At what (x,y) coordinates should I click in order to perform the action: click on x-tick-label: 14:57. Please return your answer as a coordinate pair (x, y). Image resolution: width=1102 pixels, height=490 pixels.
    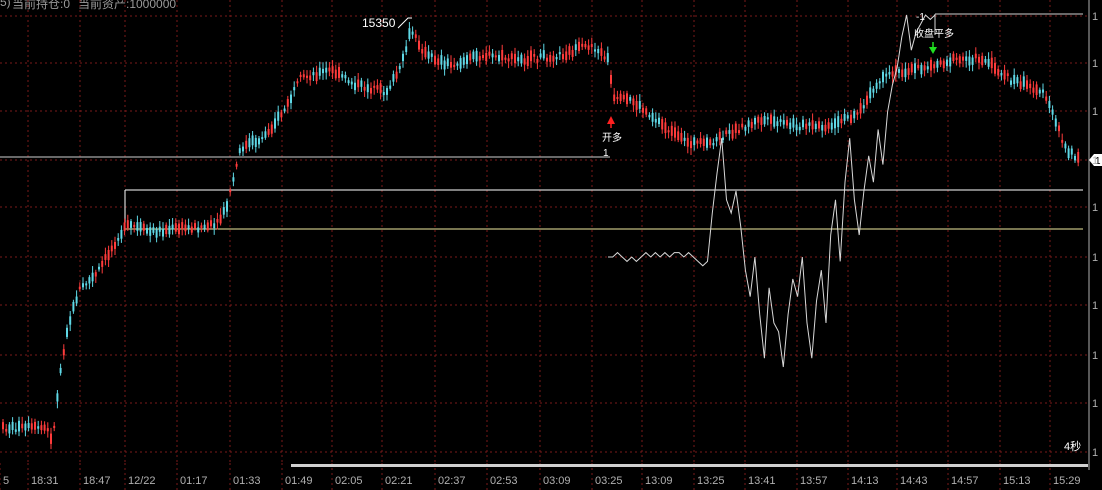
    Looking at the image, I should click on (965, 481).